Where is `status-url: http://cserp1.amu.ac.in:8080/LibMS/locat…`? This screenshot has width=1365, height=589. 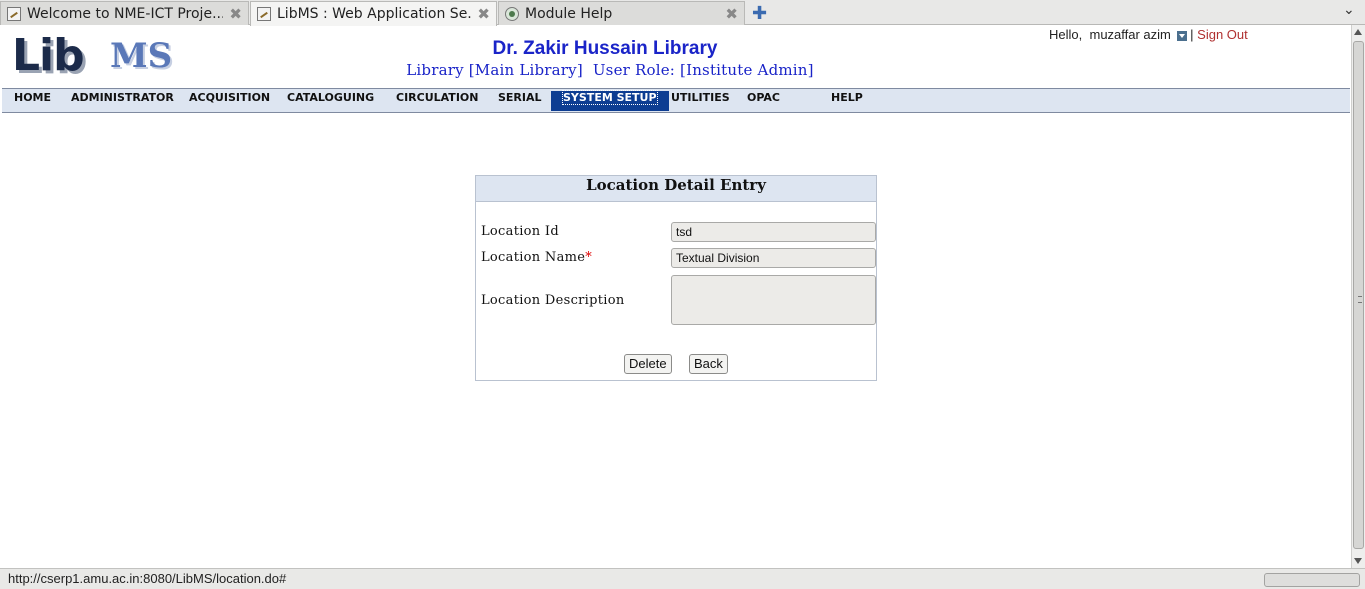 status-url: http://cserp1.amu.ac.in:8080/LibMS/locat… is located at coordinates (147, 578).